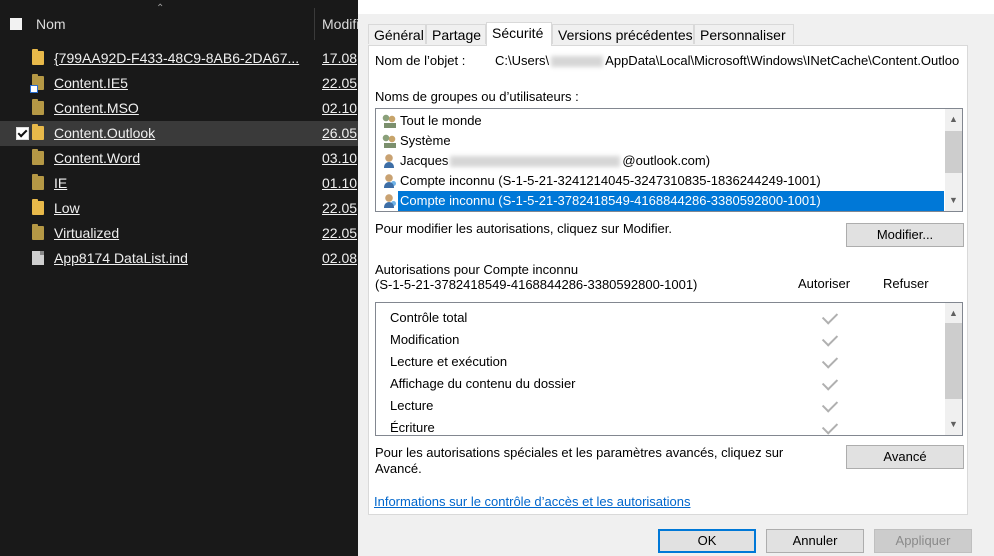 This screenshot has height=556, width=994. What do you see at coordinates (535, 162) in the screenshot?
I see `redacted-email` at bounding box center [535, 162].